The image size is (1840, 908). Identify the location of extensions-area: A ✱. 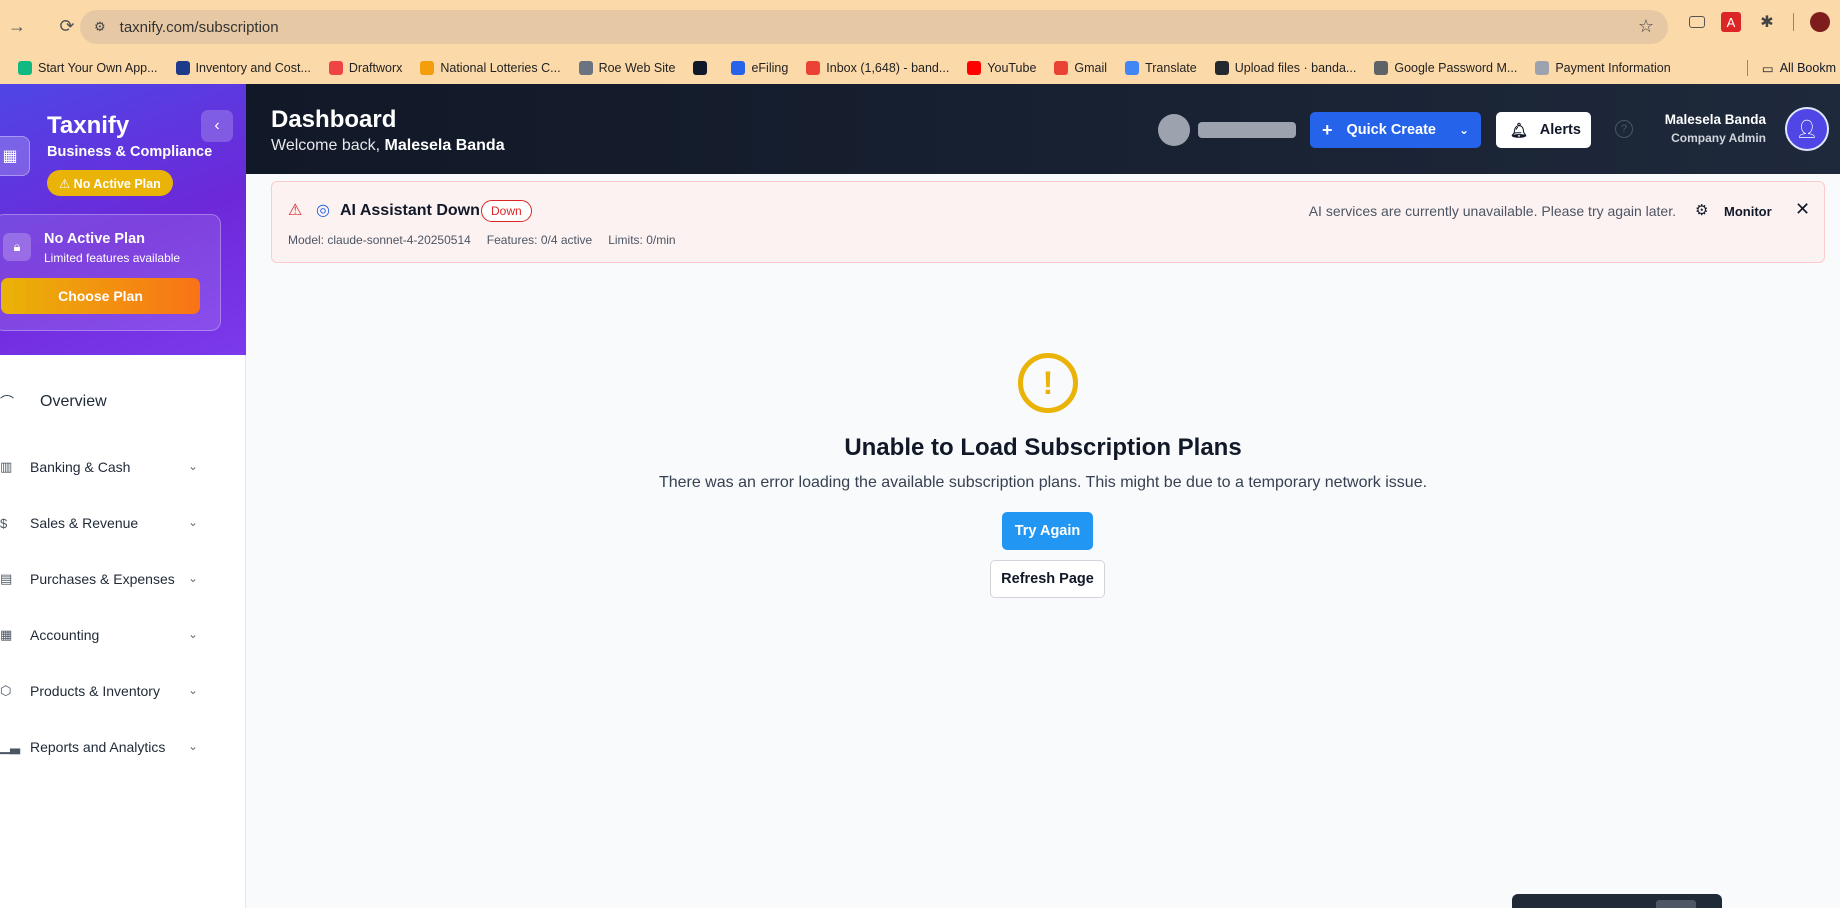
(1764, 22).